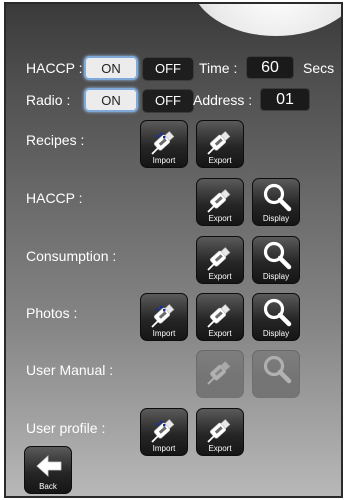  I want to click on haccp-display-button: Display, so click(276, 202).